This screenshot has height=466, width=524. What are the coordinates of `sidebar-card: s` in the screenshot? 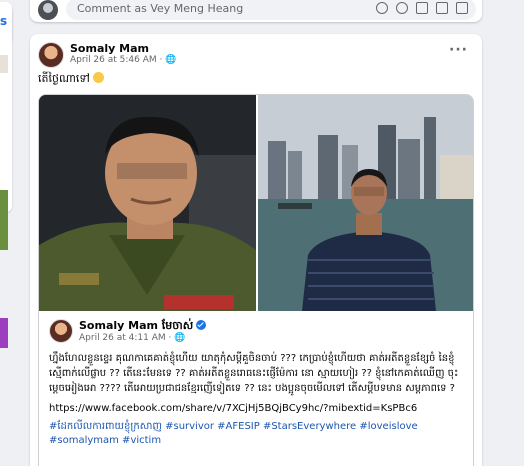 It's located at (6, 107).